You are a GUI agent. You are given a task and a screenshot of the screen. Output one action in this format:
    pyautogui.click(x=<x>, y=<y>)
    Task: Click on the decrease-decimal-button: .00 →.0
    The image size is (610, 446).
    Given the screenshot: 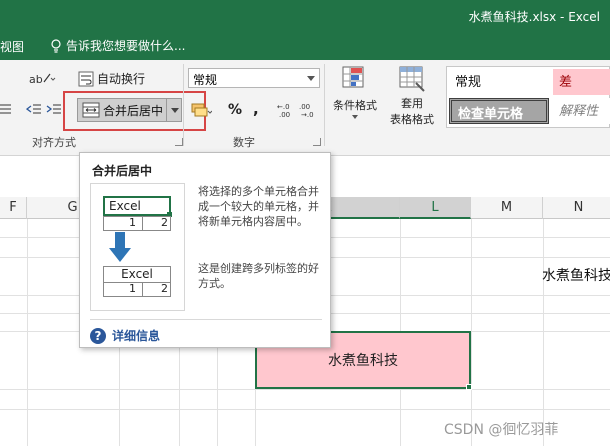 What is the action you would take?
    pyautogui.click(x=308, y=110)
    